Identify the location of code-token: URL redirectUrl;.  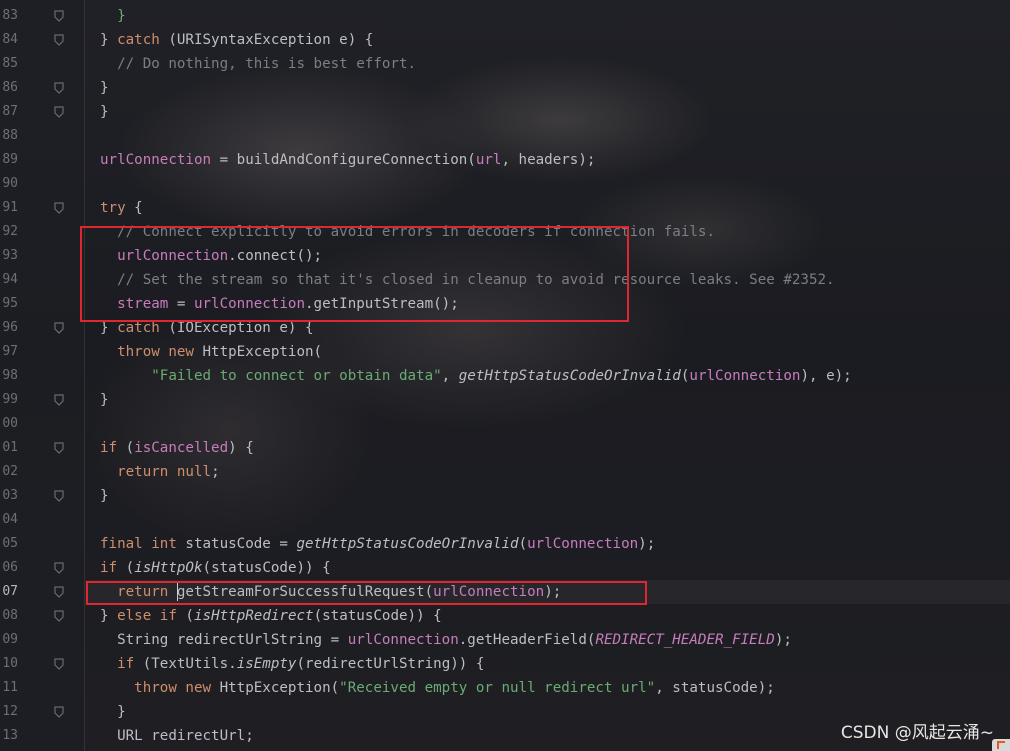
(185, 736).